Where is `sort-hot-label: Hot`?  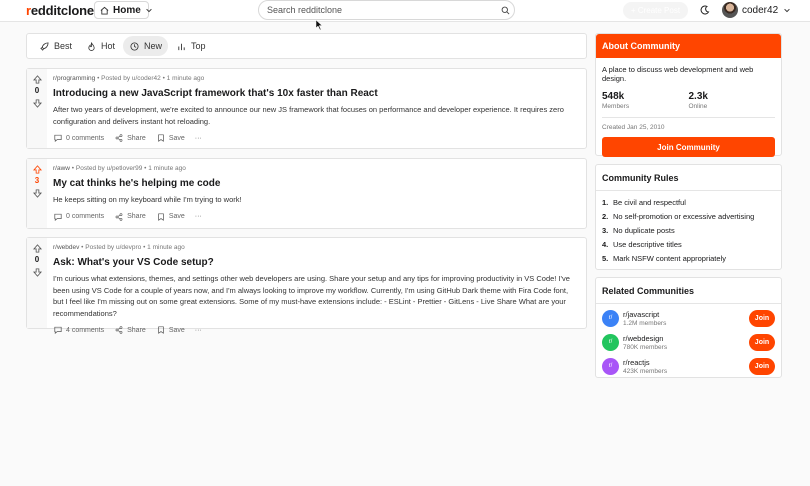 sort-hot-label: Hot is located at coordinates (108, 46).